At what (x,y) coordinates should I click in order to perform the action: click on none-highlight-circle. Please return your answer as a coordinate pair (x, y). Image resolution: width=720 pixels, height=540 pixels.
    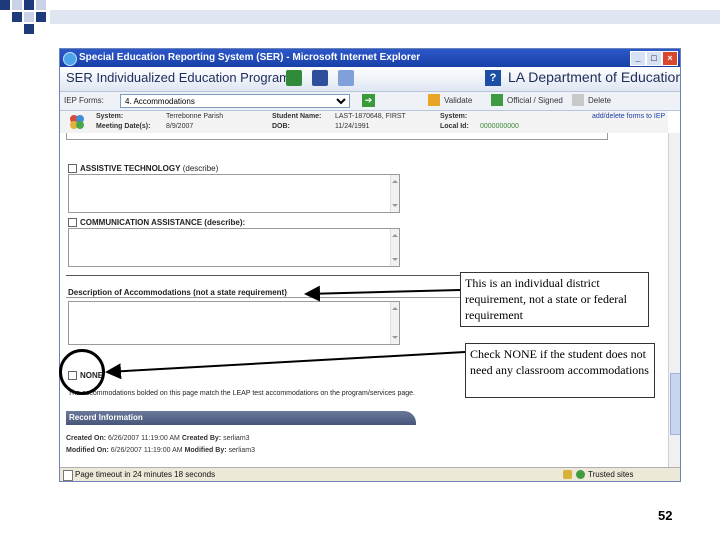
    Looking at the image, I should click on (82, 372).